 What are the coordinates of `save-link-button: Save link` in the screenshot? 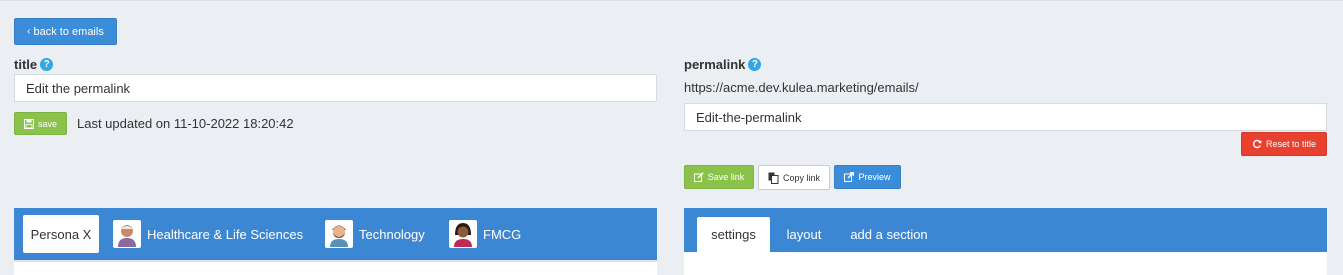 It's located at (719, 177).